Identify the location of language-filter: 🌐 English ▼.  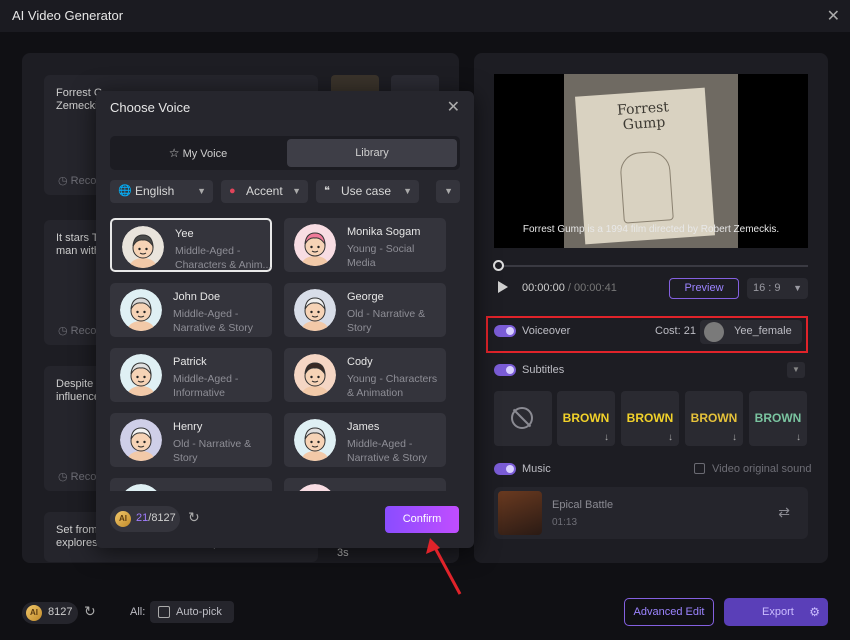
(161, 191).